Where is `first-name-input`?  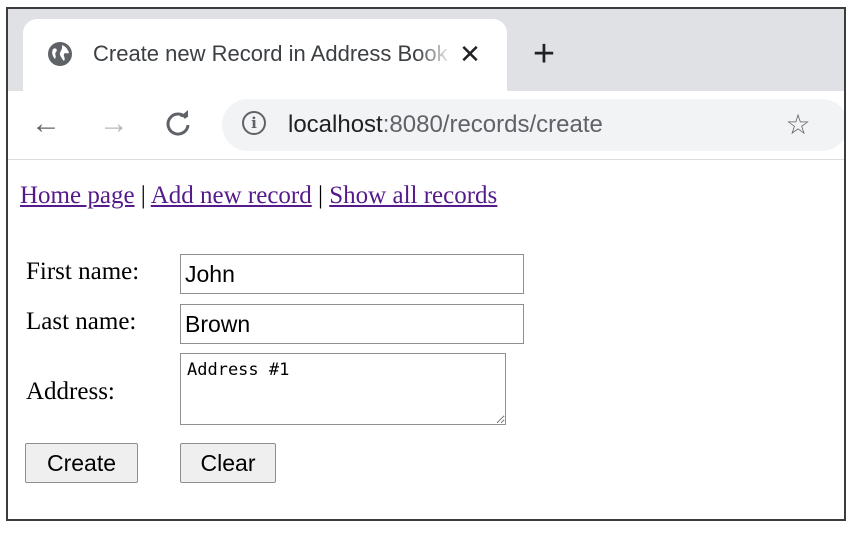
first-name-input is located at coordinates (352, 274).